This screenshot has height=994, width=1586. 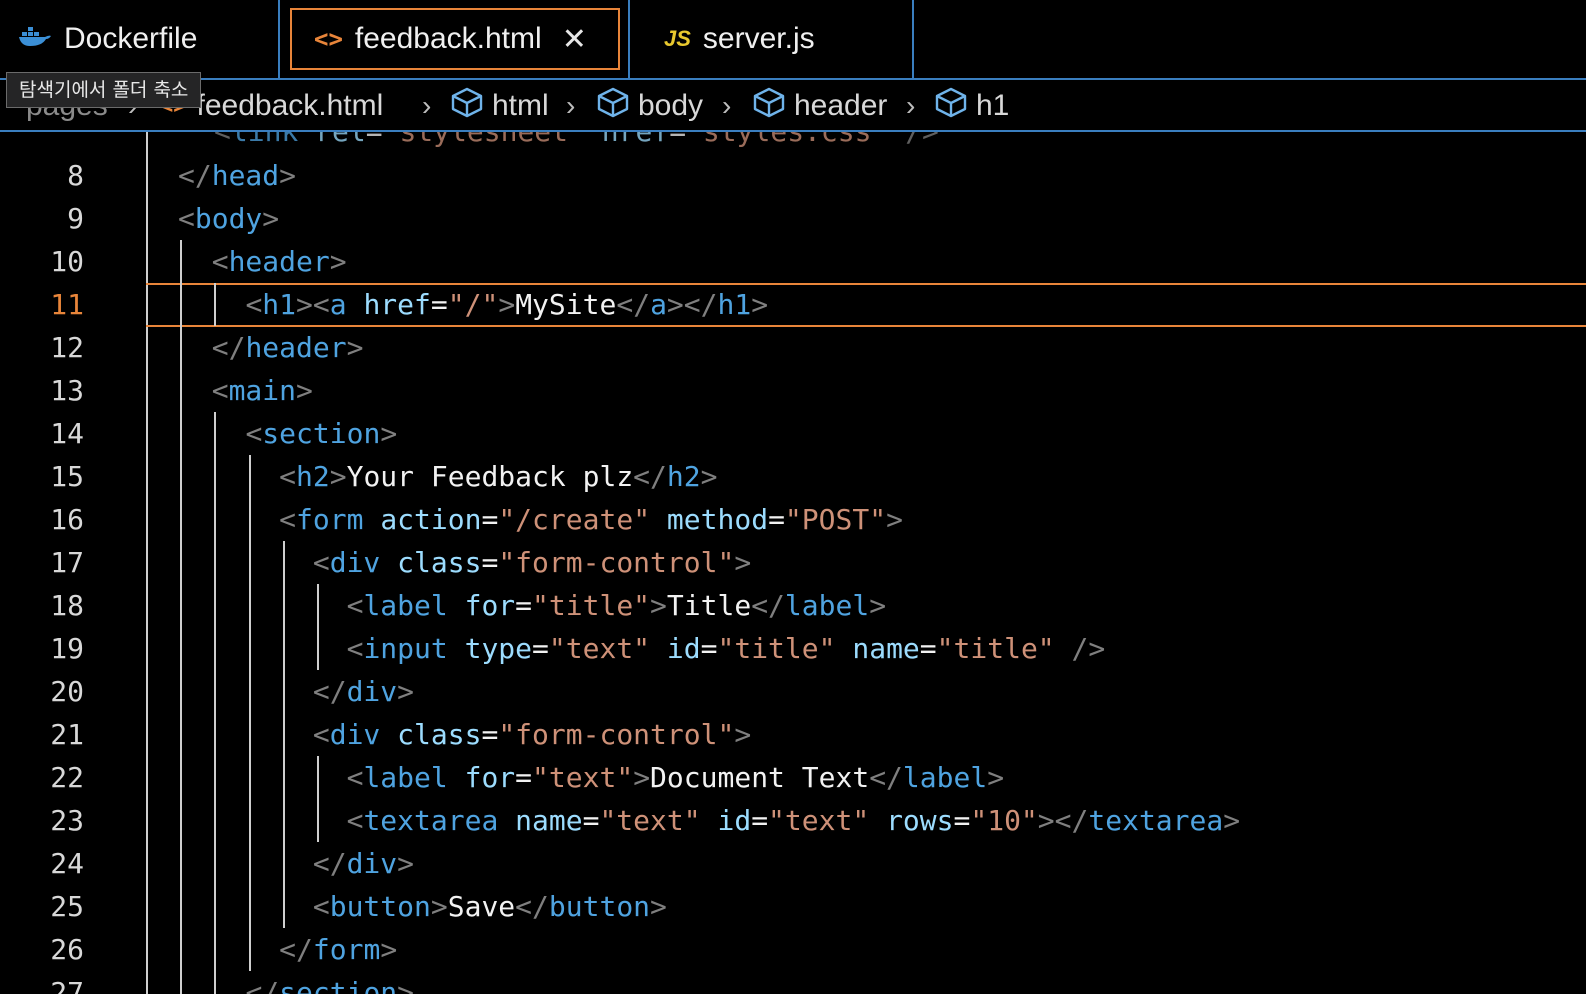 I want to click on line-number: 15, so click(x=67, y=476).